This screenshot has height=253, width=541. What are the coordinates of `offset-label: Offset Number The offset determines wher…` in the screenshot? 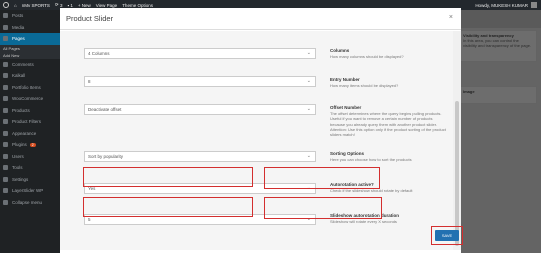 It's located at (389, 121).